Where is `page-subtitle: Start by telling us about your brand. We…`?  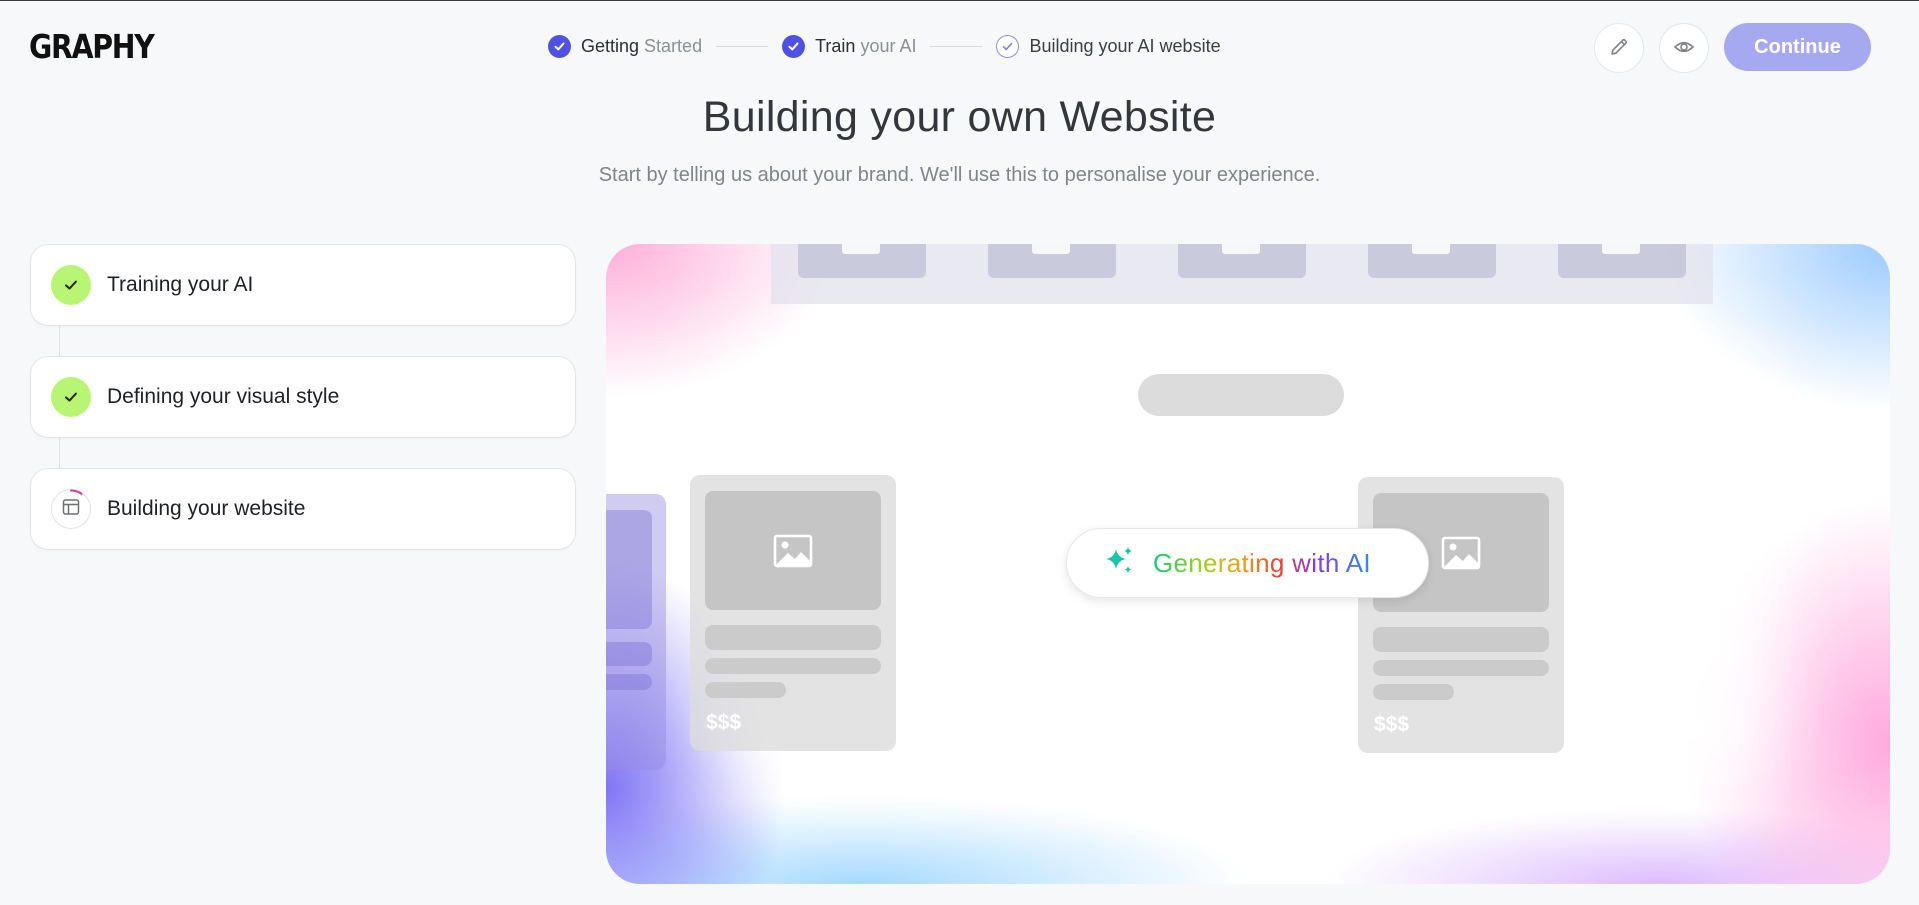
page-subtitle: Start by telling us about your brand. We… is located at coordinates (959, 175).